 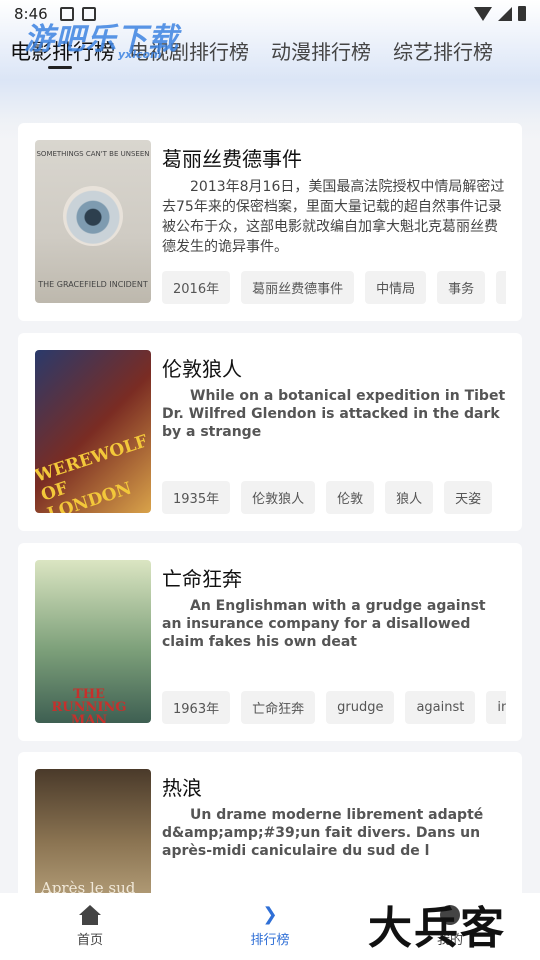 What do you see at coordinates (501, 287) in the screenshot?
I see `tag: 人` at bounding box center [501, 287].